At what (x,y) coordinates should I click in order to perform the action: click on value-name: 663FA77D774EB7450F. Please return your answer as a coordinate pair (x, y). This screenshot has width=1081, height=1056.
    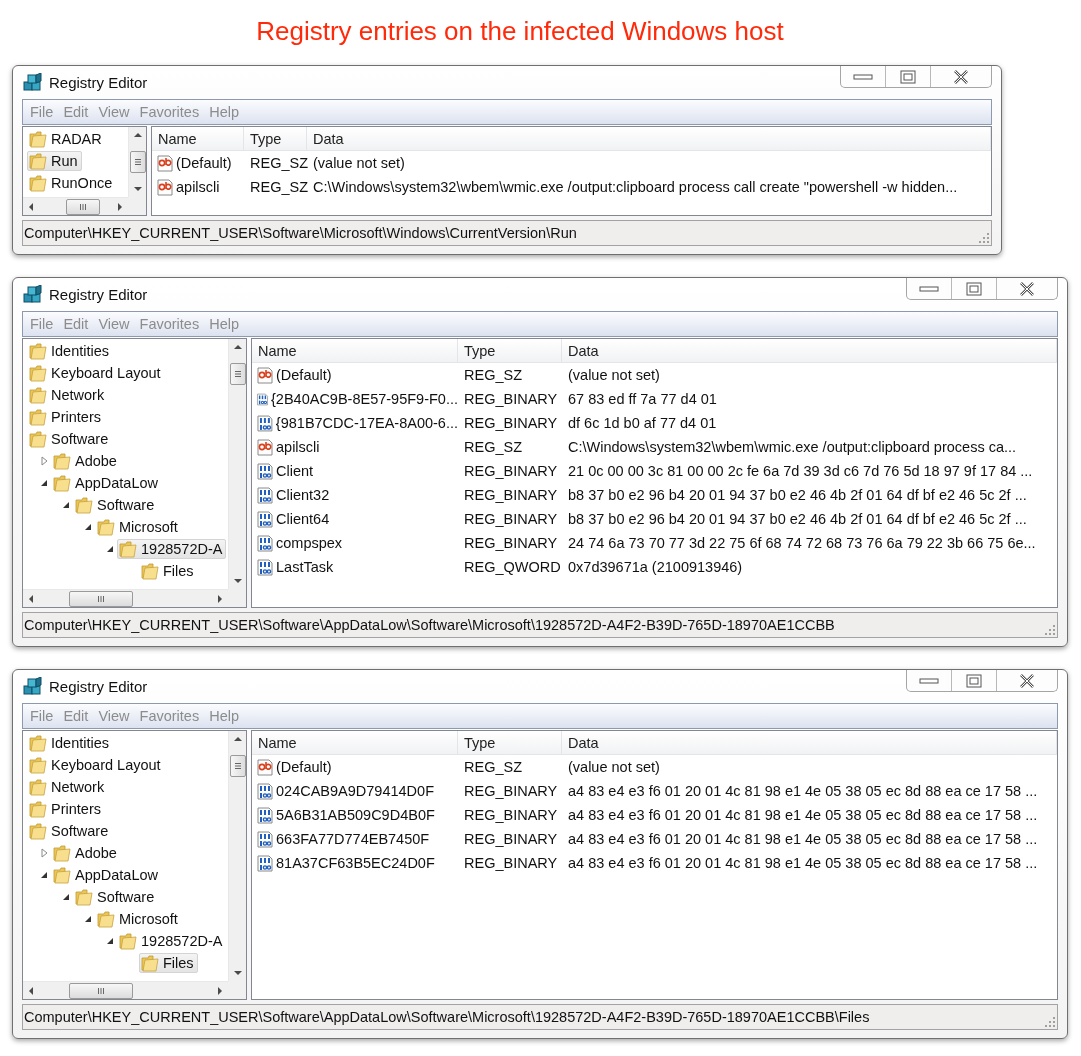
    Looking at the image, I should click on (353, 839).